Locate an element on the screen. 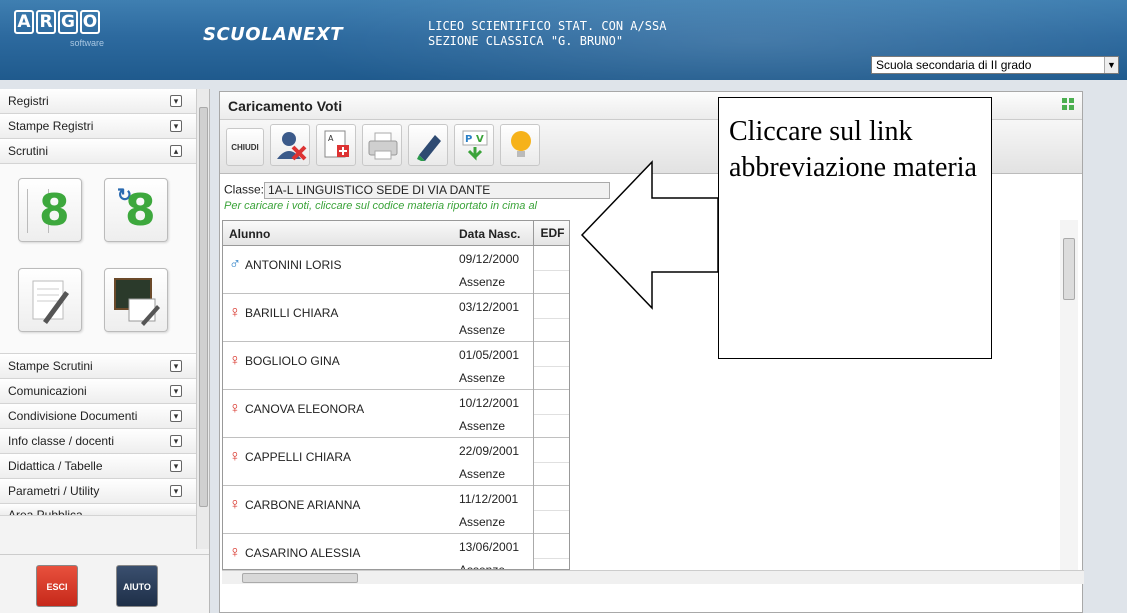  grade-add-button: A is located at coordinates (336, 145).